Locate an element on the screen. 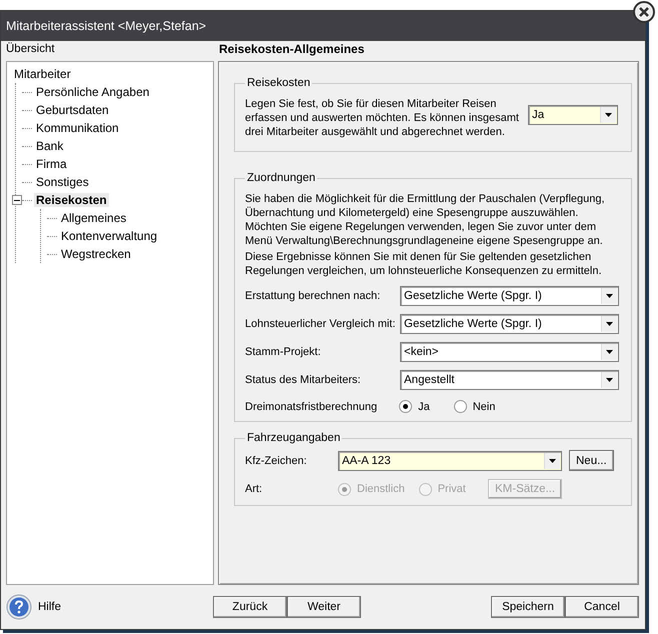 The width and height of the screenshot is (658, 634). help-label: Hilfe is located at coordinates (50, 607).